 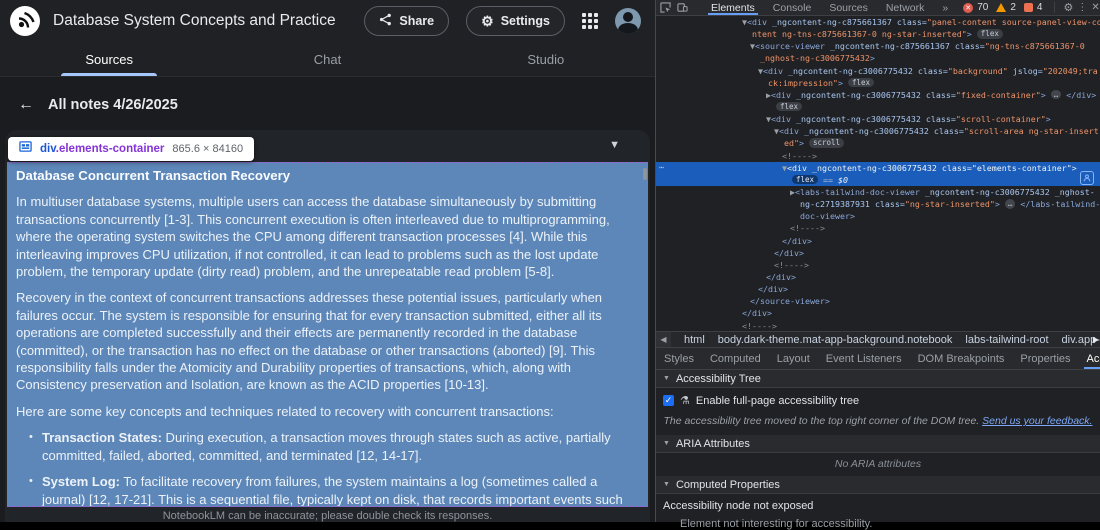 I want to click on devtools-settings-icon: ⚙, so click(x=1068, y=7).